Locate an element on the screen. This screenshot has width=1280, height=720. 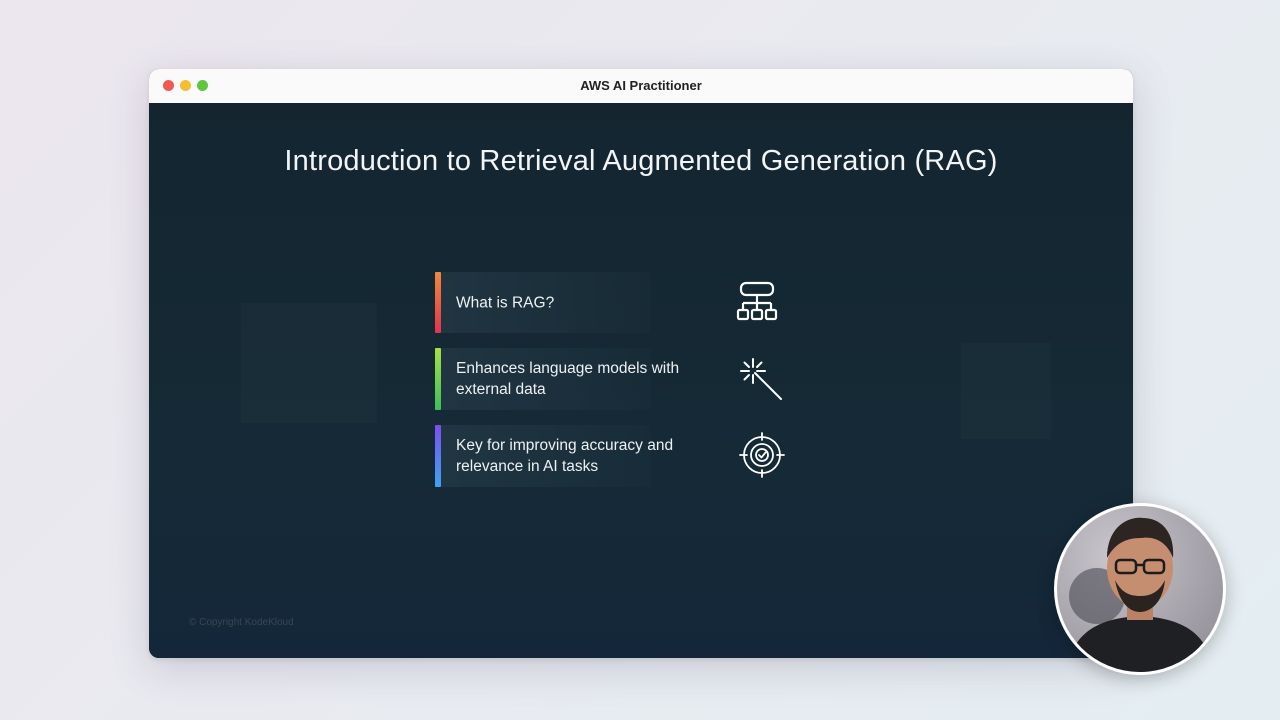
target-check-icon is located at coordinates (762, 455).